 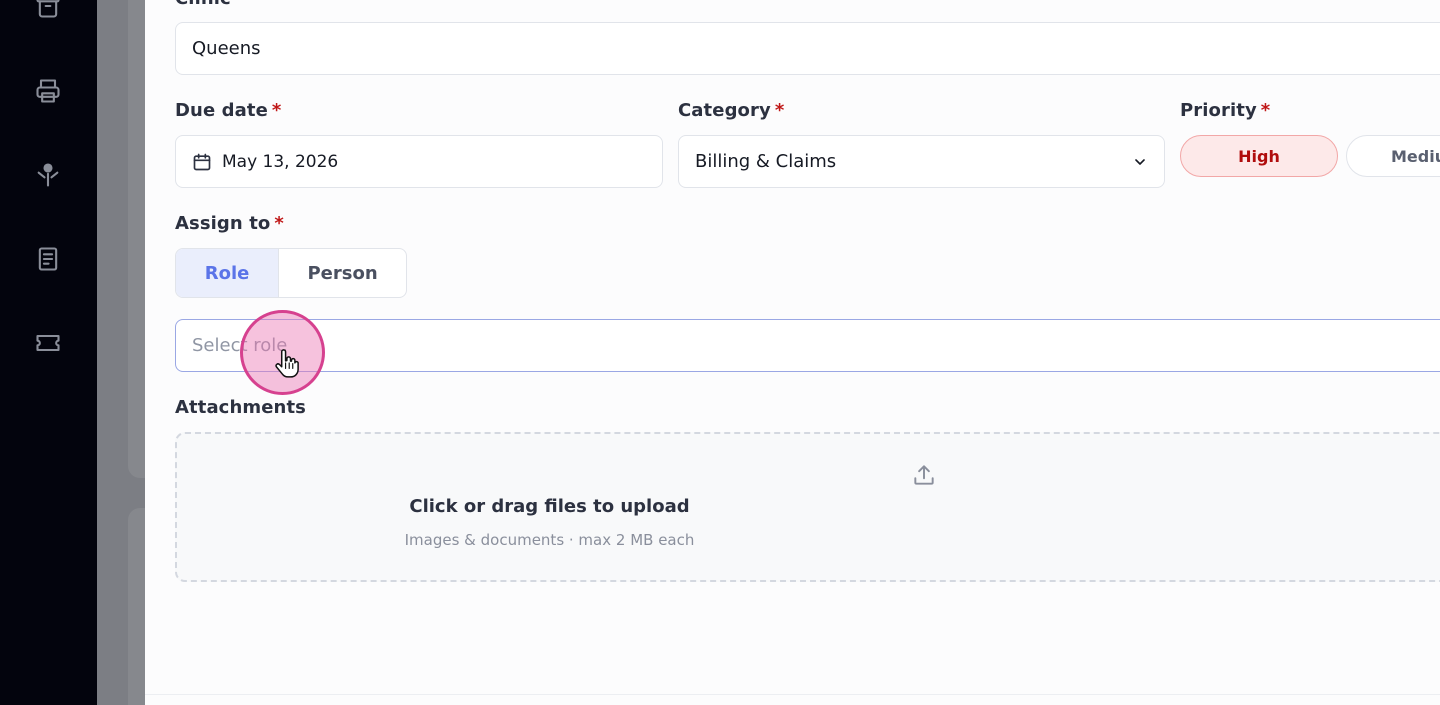 I want to click on modal-backdrop, so click(x=122, y=352).